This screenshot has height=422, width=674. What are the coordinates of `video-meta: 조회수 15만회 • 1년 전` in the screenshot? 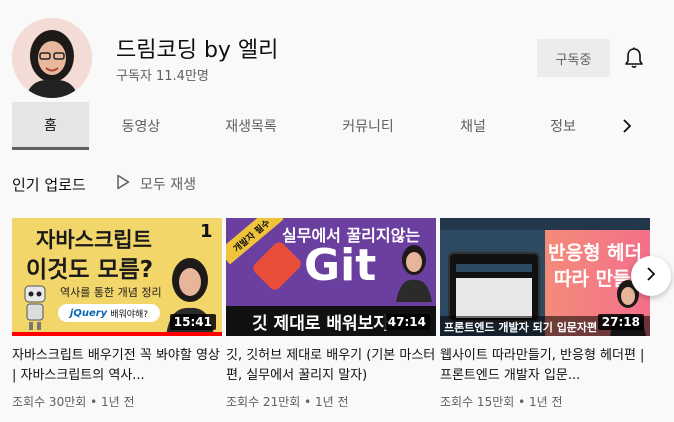 It's located at (501, 402).